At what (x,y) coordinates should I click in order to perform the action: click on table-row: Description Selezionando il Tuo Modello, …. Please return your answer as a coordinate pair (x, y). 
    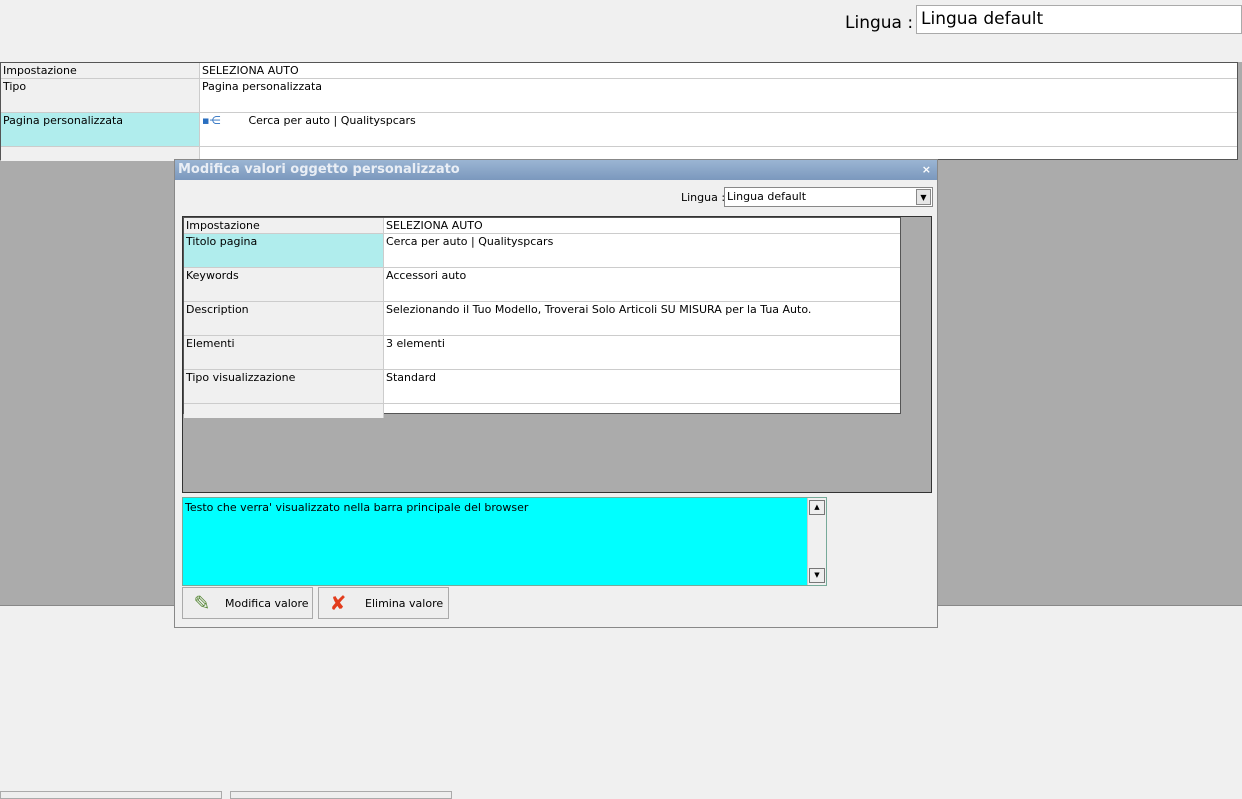
    Looking at the image, I should click on (542, 319).